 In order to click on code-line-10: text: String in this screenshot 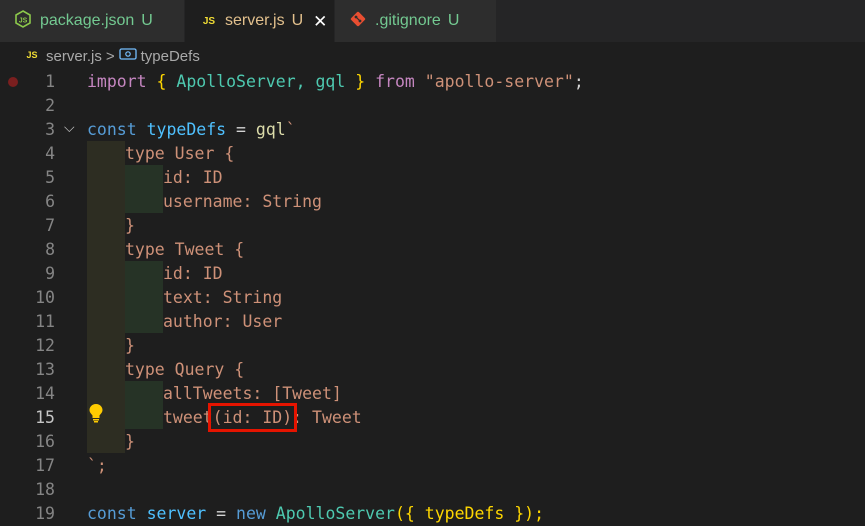, I will do `click(223, 297)`.